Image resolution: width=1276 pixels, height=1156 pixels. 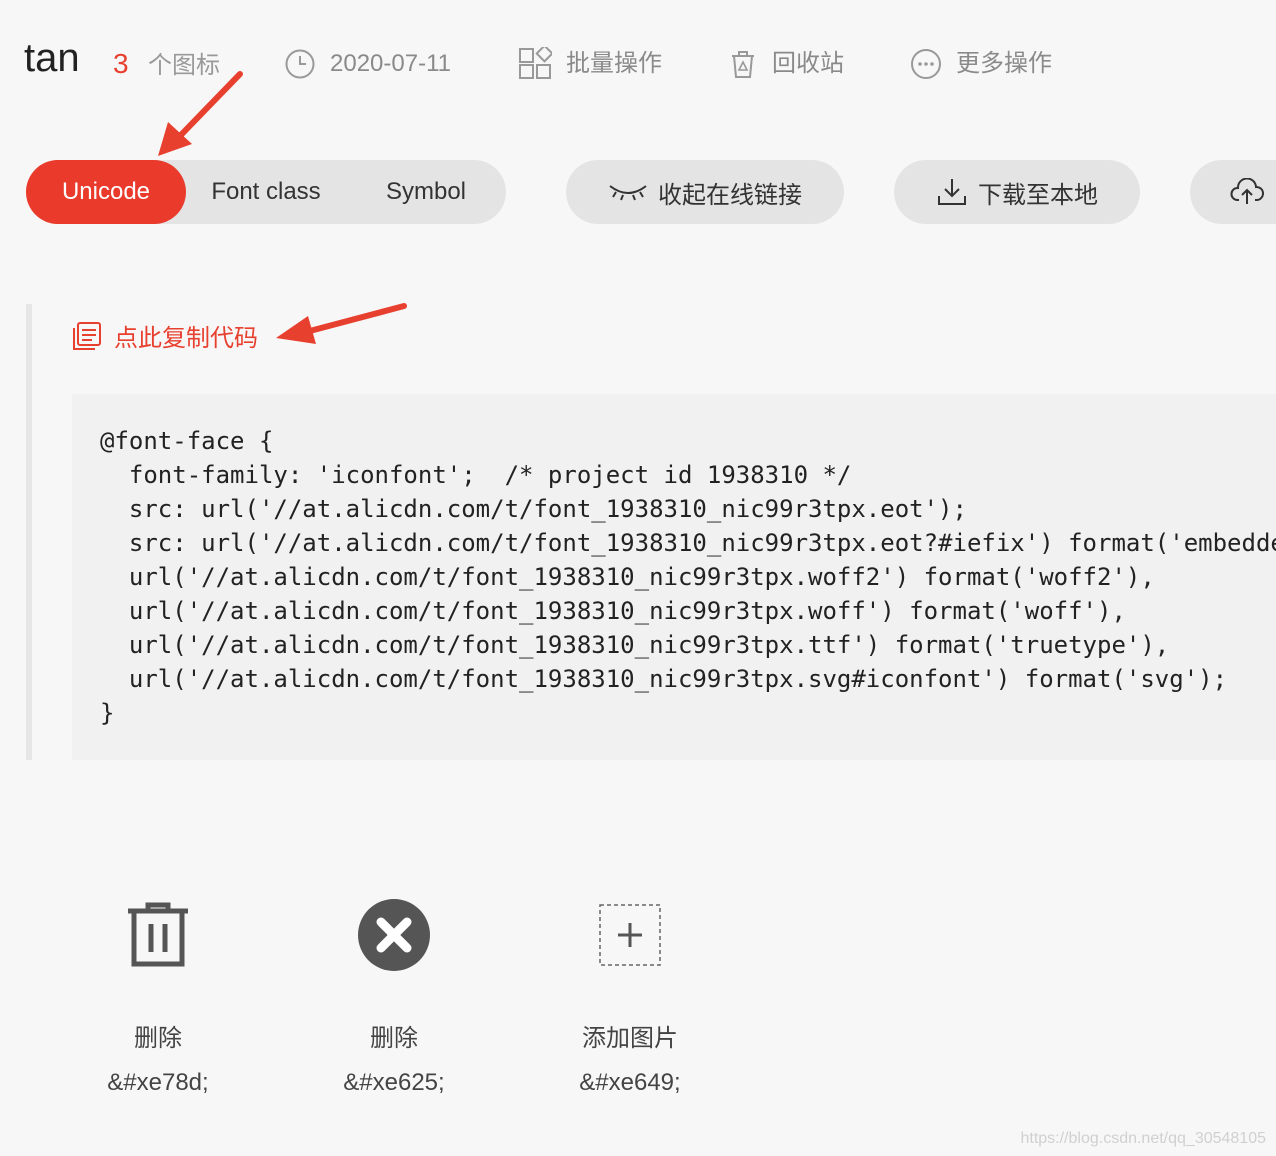 I want to click on eye-closed-icon, so click(x=628, y=193).